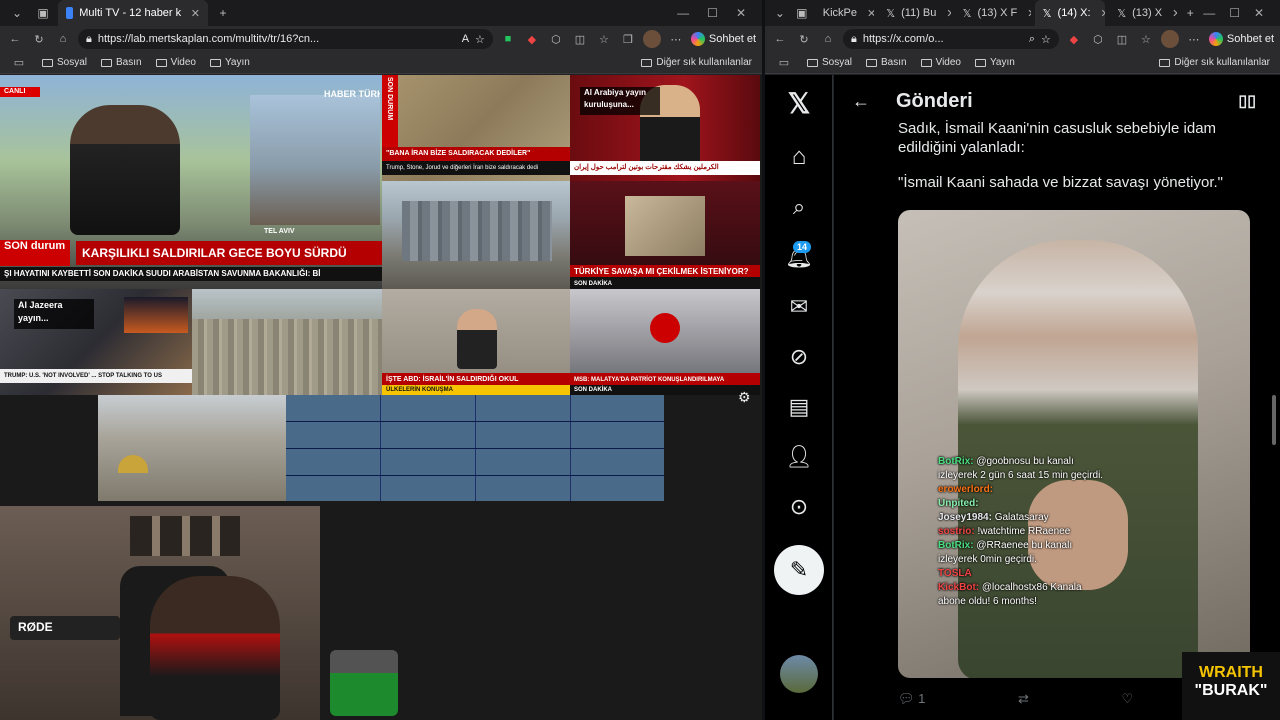  What do you see at coordinates (287, 342) in the screenshot?
I see `video-tile-aerial` at bounding box center [287, 342].